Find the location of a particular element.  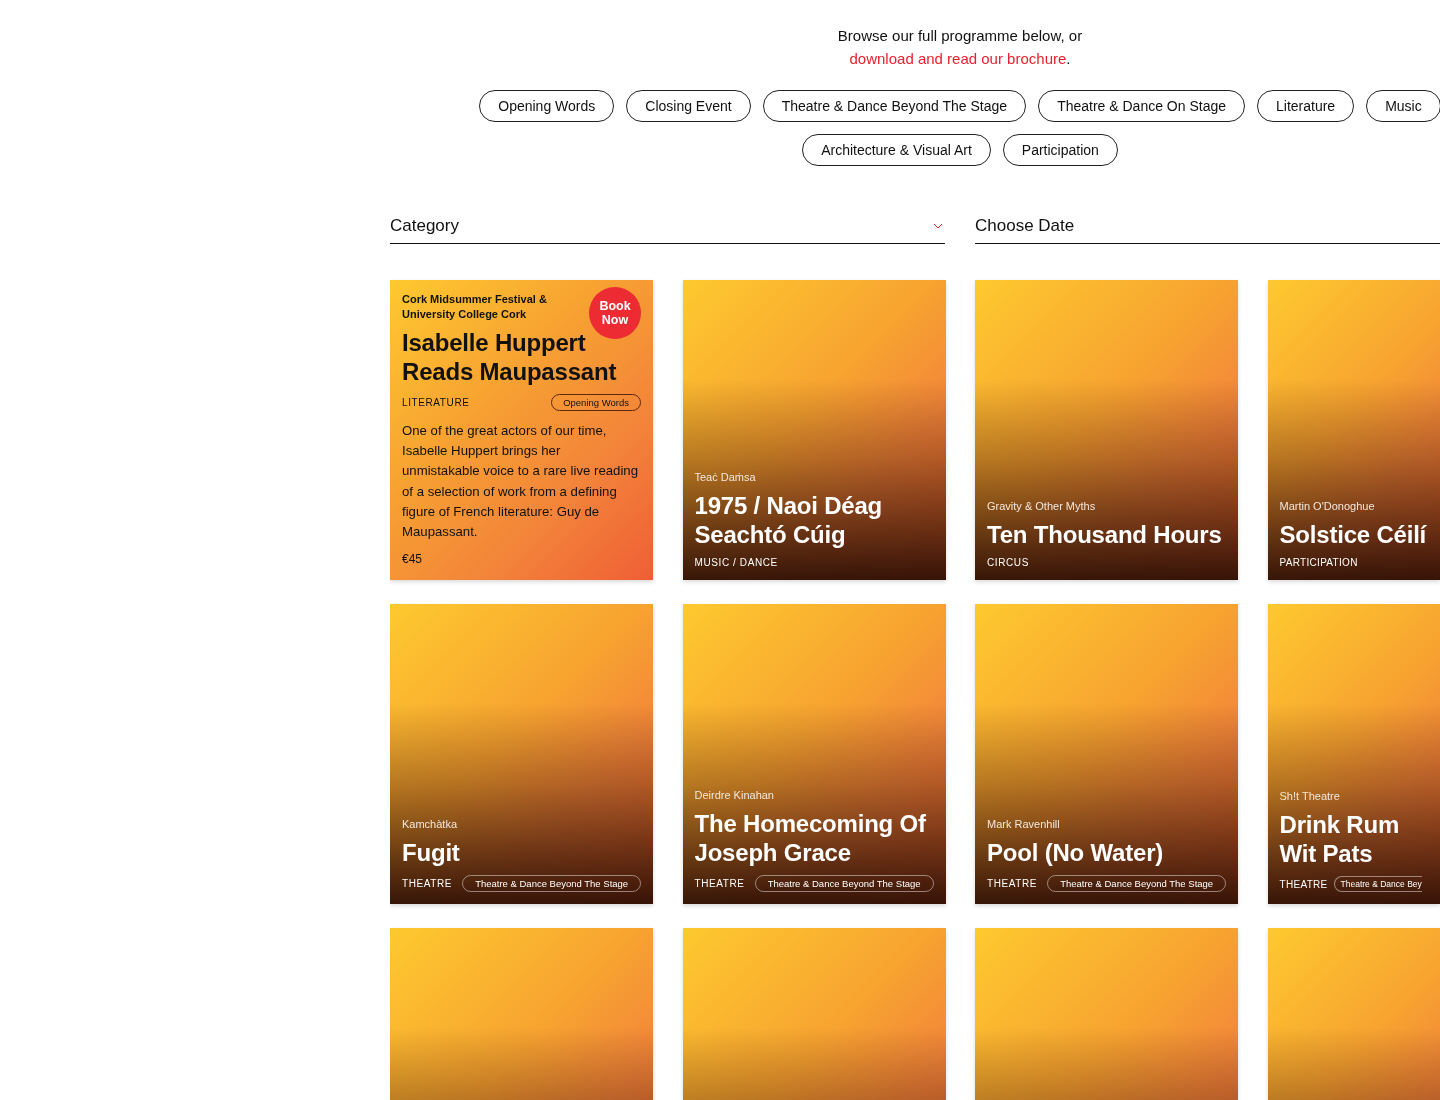

event-title: The Homecoming Of Joseph Grace is located at coordinates (810, 838).